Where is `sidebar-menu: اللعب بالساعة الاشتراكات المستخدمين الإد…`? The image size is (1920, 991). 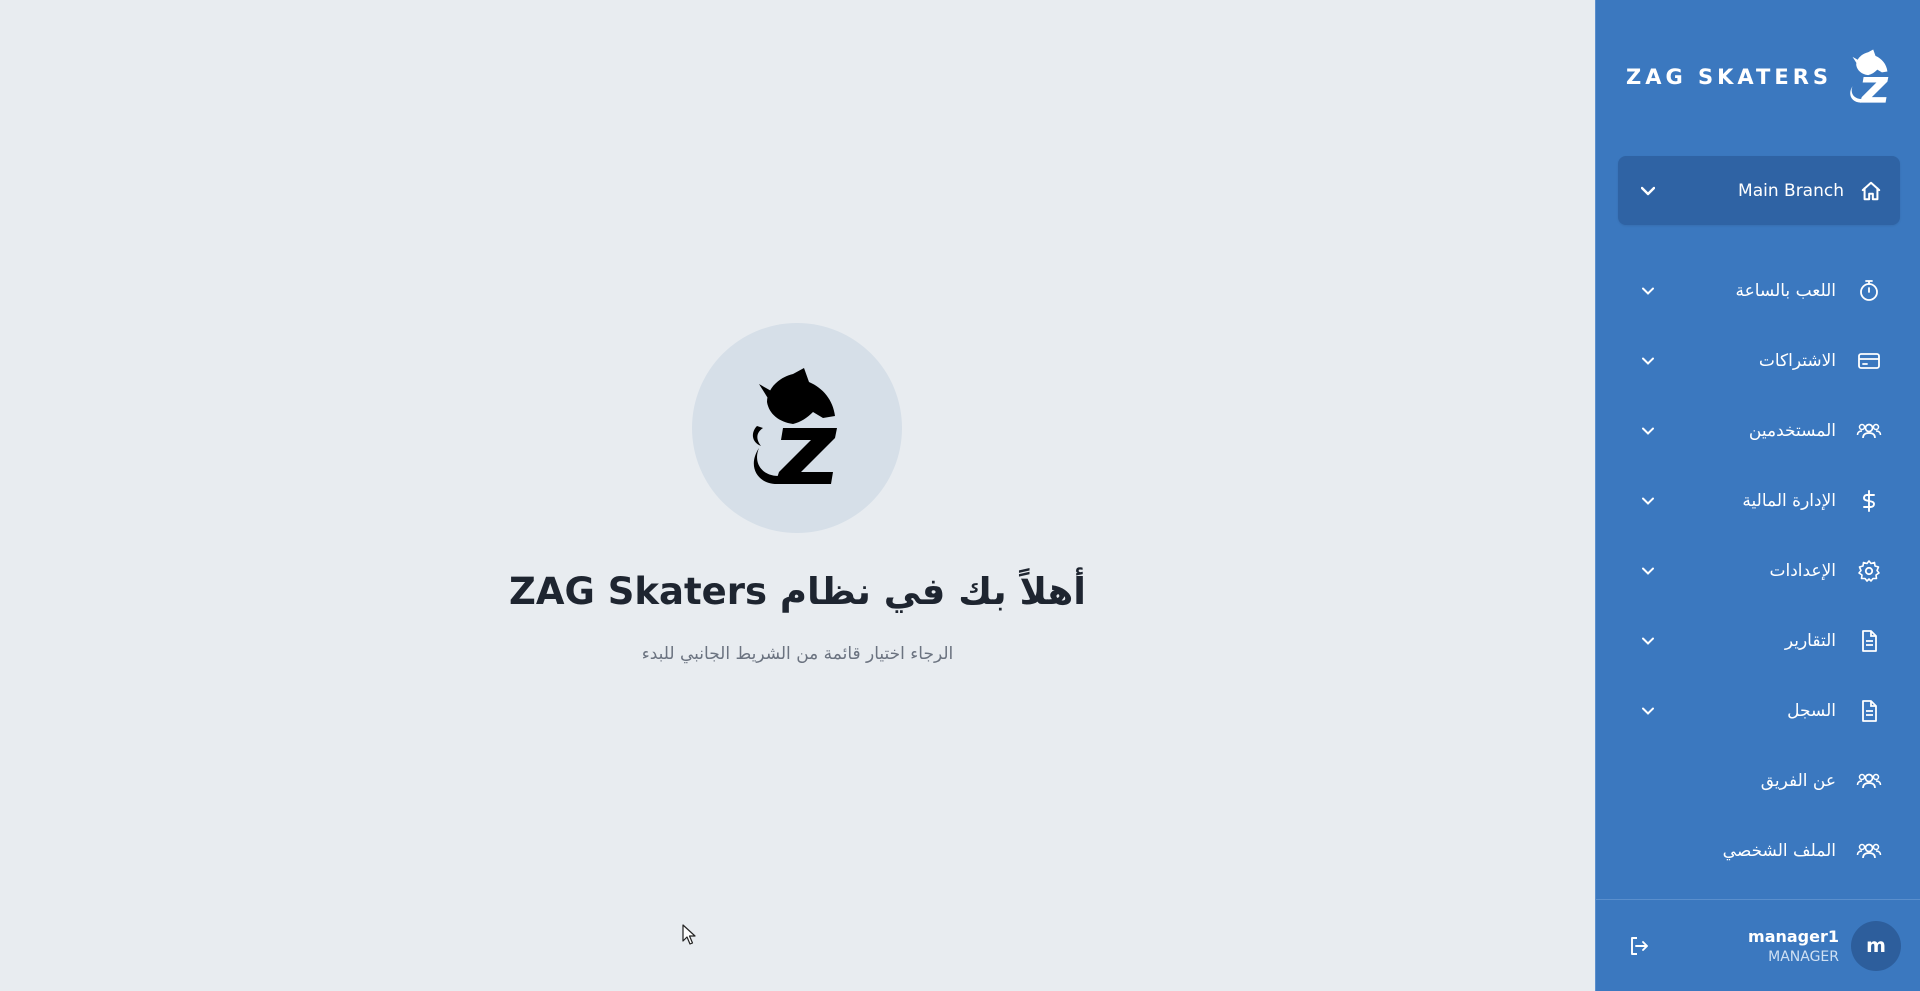
sidebar-menu: اللعب بالساعة الاشتراكات المستخدمين الإد… is located at coordinates (1759, 571).